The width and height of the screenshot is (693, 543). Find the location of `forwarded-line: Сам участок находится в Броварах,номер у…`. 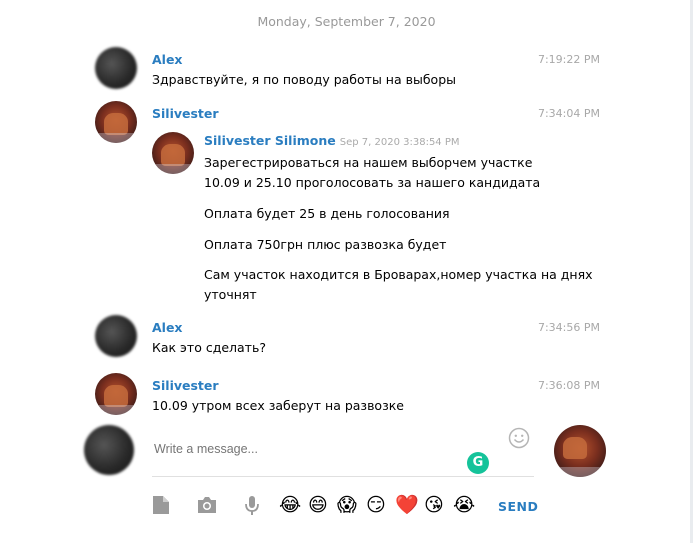

forwarded-line: Сам участок находится в Броварах,номер у… is located at coordinates (398, 274).